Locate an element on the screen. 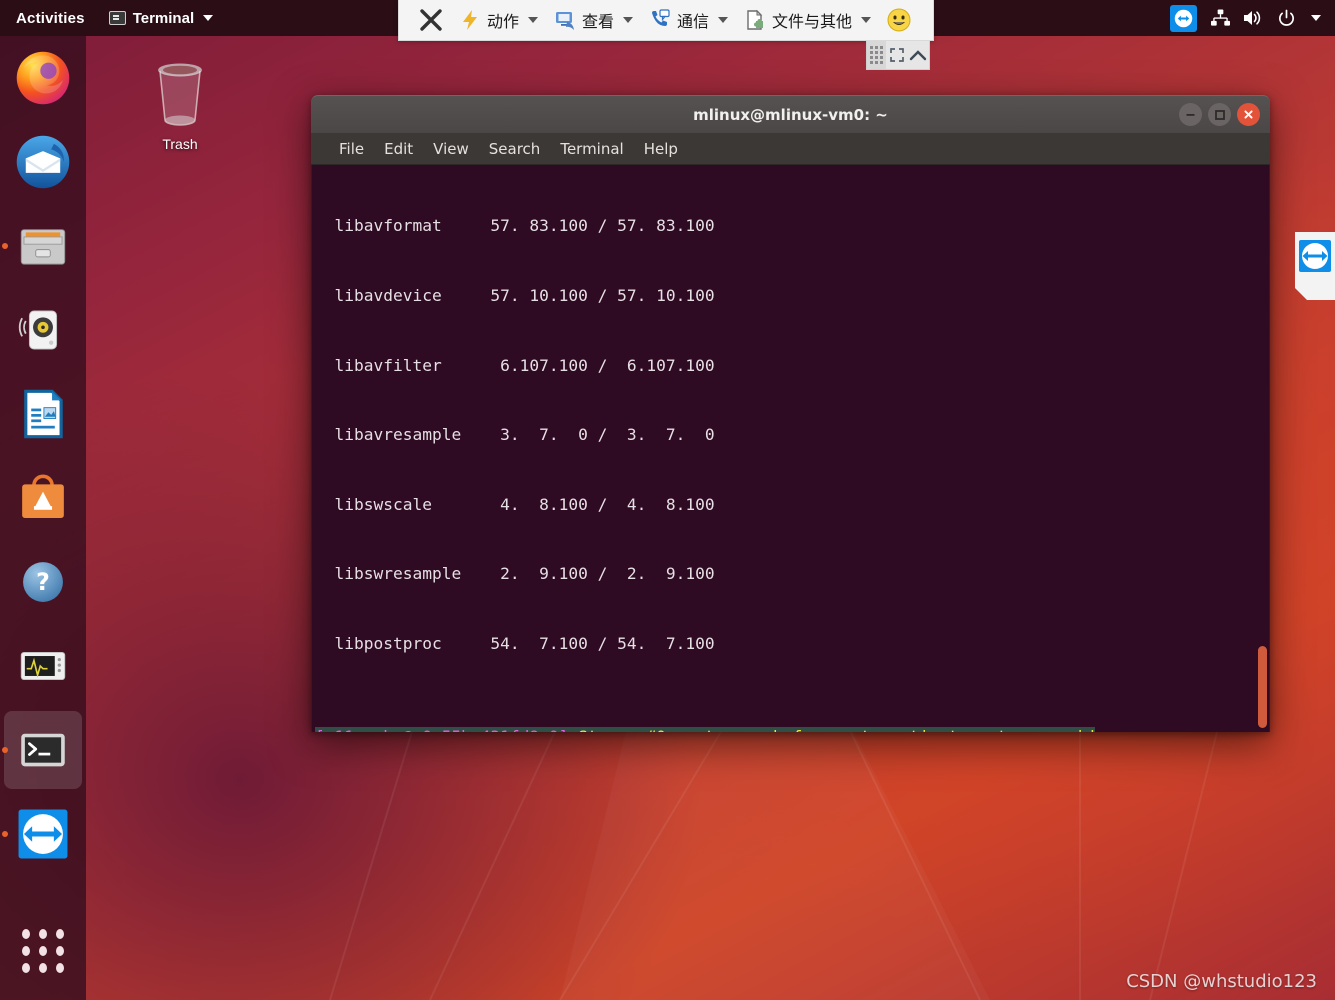 The height and width of the screenshot is (1000, 1335). monitor-icon is located at coordinates (565, 20).